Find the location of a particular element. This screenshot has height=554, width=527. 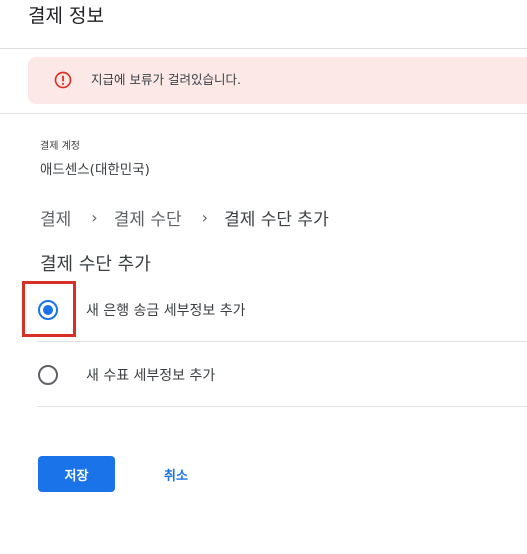

breadcrumb: 결제 › 결제 수단 › 결제 수단 추가 is located at coordinates (184, 217).